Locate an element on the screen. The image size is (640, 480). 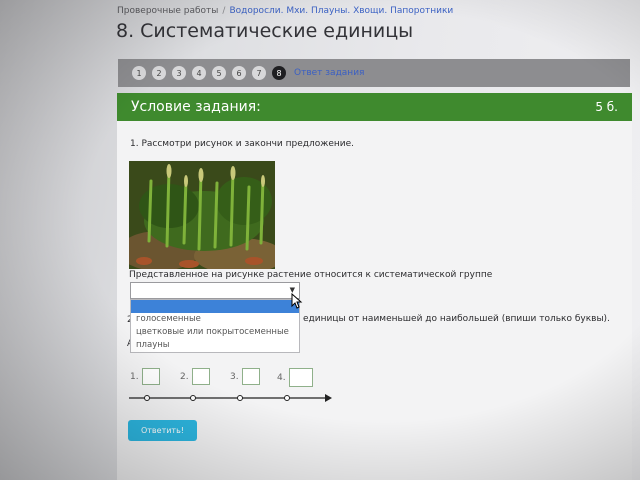
task-header-title: Условие задания: is located at coordinates (196, 107).